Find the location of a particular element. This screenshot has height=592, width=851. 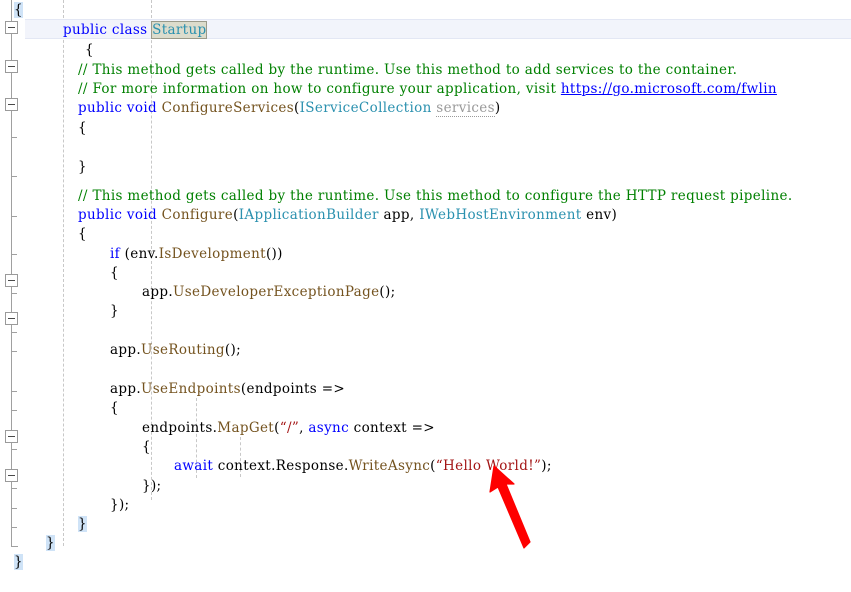

code-token: WriteAsync is located at coordinates (389, 466).